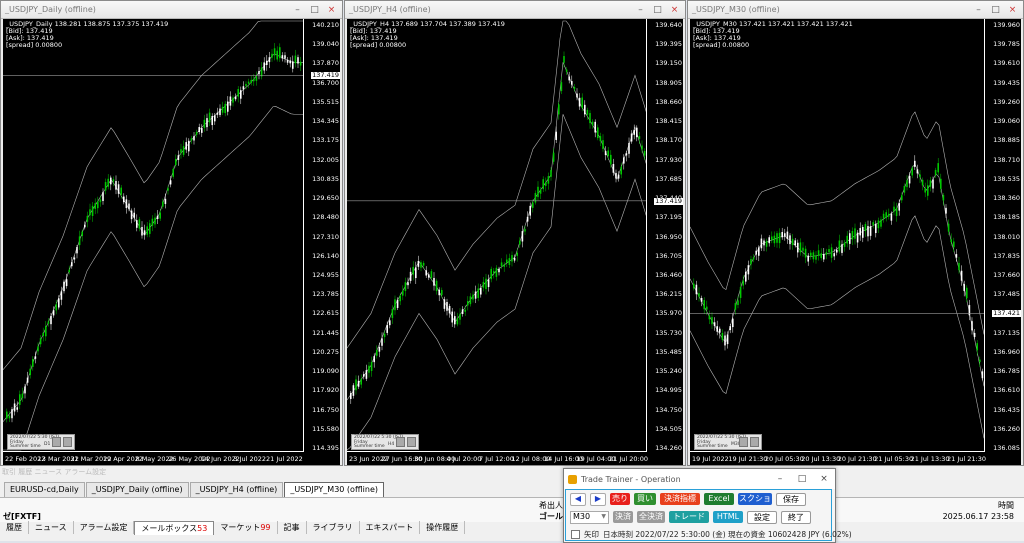 The image size is (1024, 543). Describe the element at coordinates (668, 25) in the screenshot. I see `price-tick-label: 139.640` at that location.